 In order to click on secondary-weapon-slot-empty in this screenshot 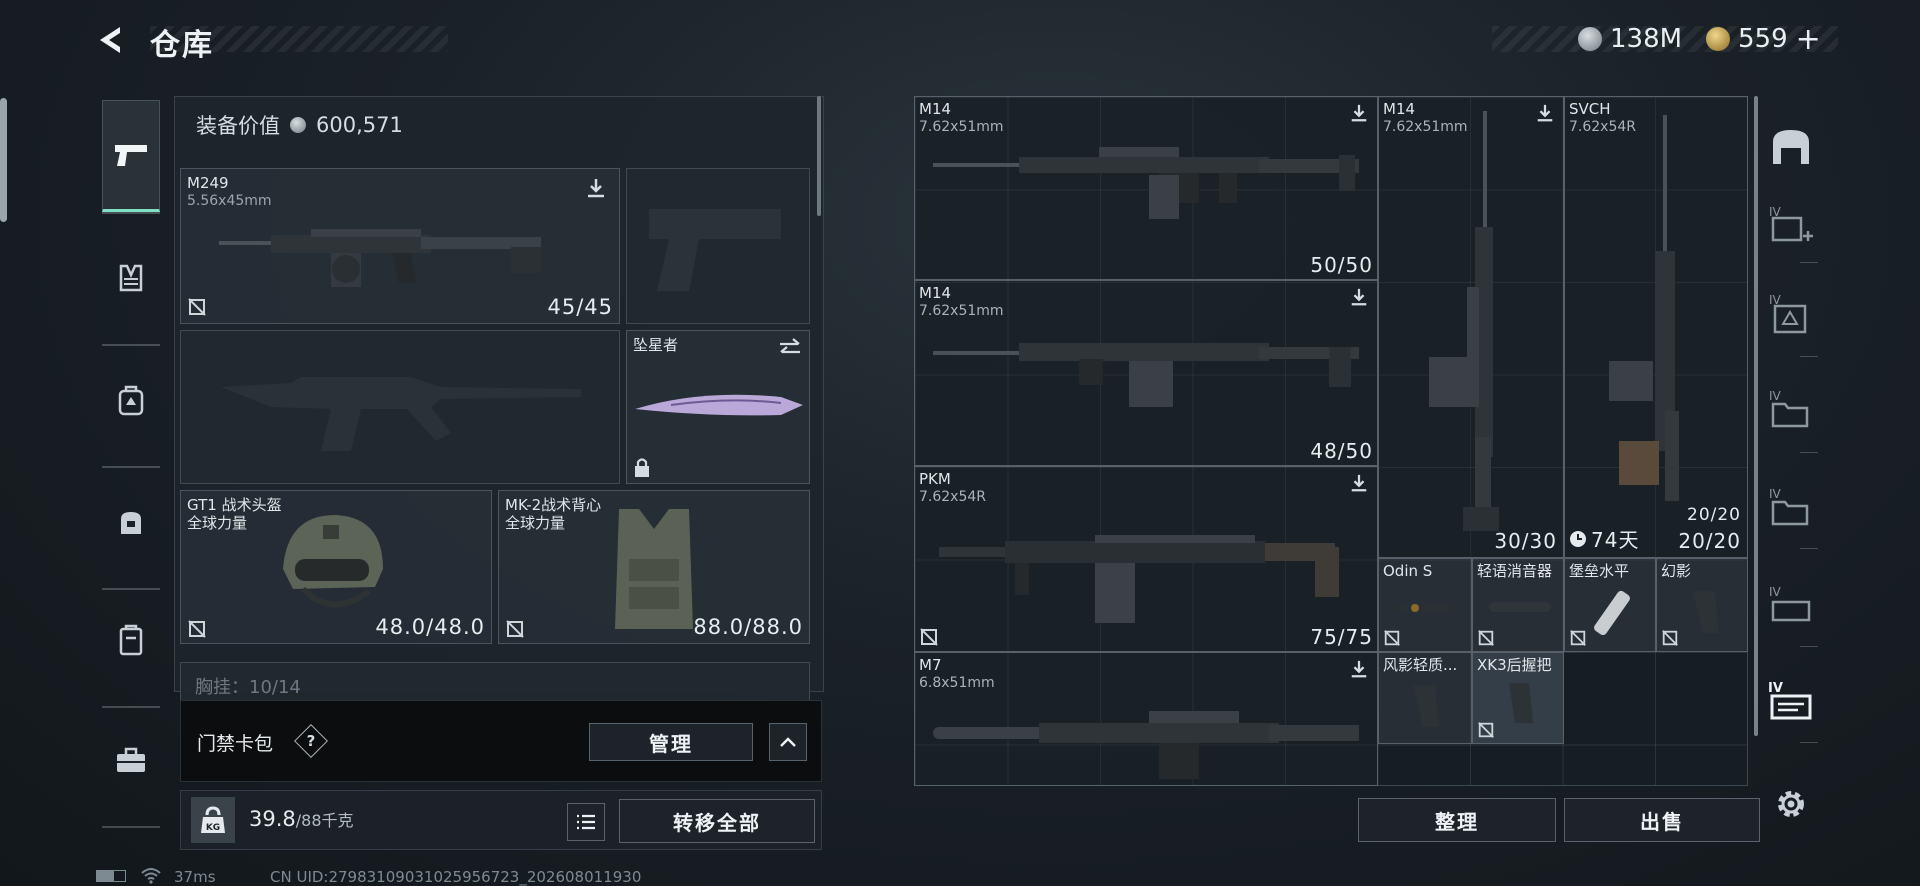, I will do `click(400, 407)`.